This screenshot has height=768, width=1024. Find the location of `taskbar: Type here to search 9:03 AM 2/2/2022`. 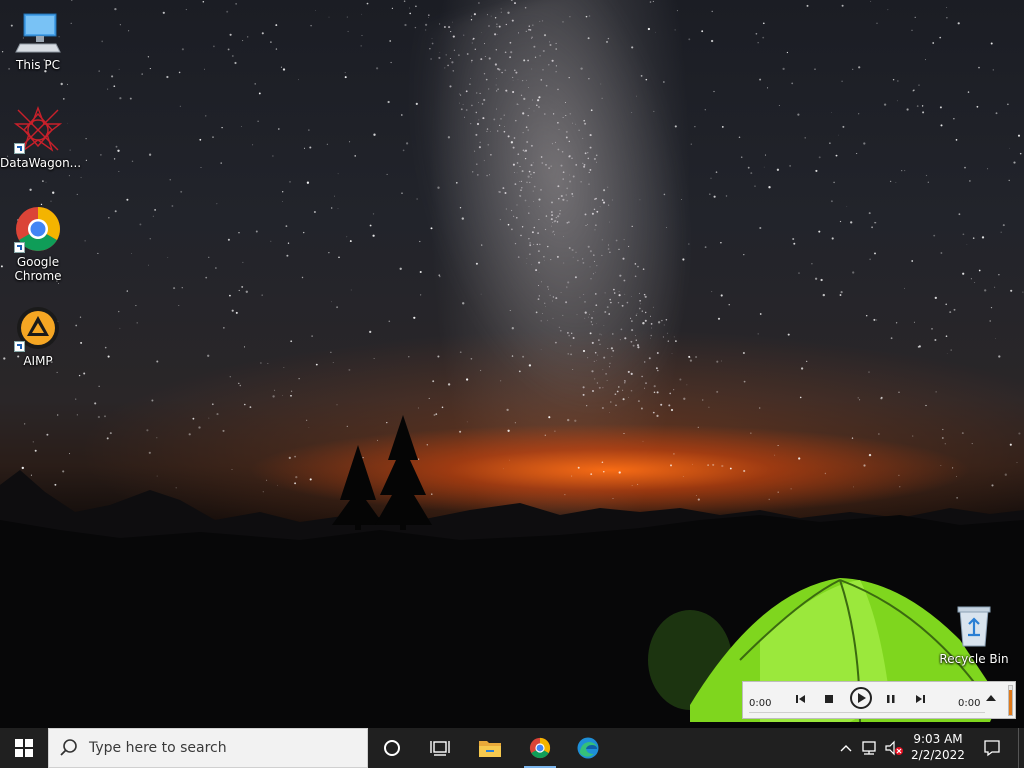

taskbar: Type here to search 9:03 AM 2/2/2022 is located at coordinates (512, 748).